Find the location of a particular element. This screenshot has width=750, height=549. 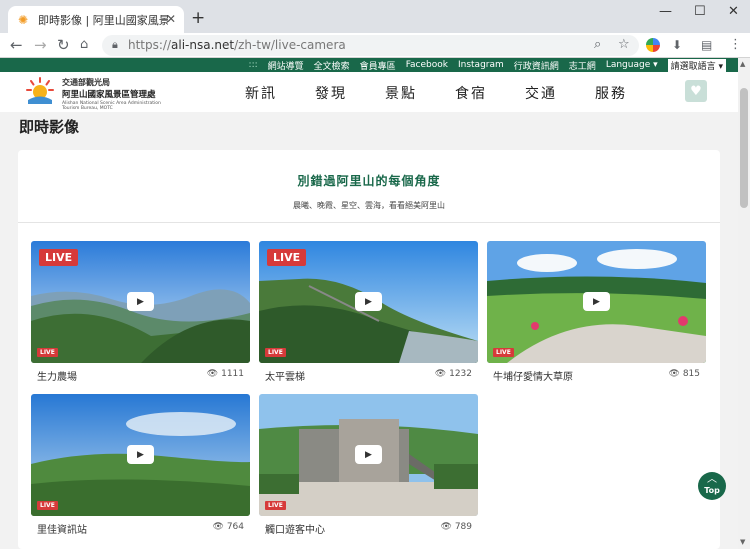

browser-tab: ✺ 即時影像 | 阿里山國家風景區 ✕ is located at coordinates (96, 19).